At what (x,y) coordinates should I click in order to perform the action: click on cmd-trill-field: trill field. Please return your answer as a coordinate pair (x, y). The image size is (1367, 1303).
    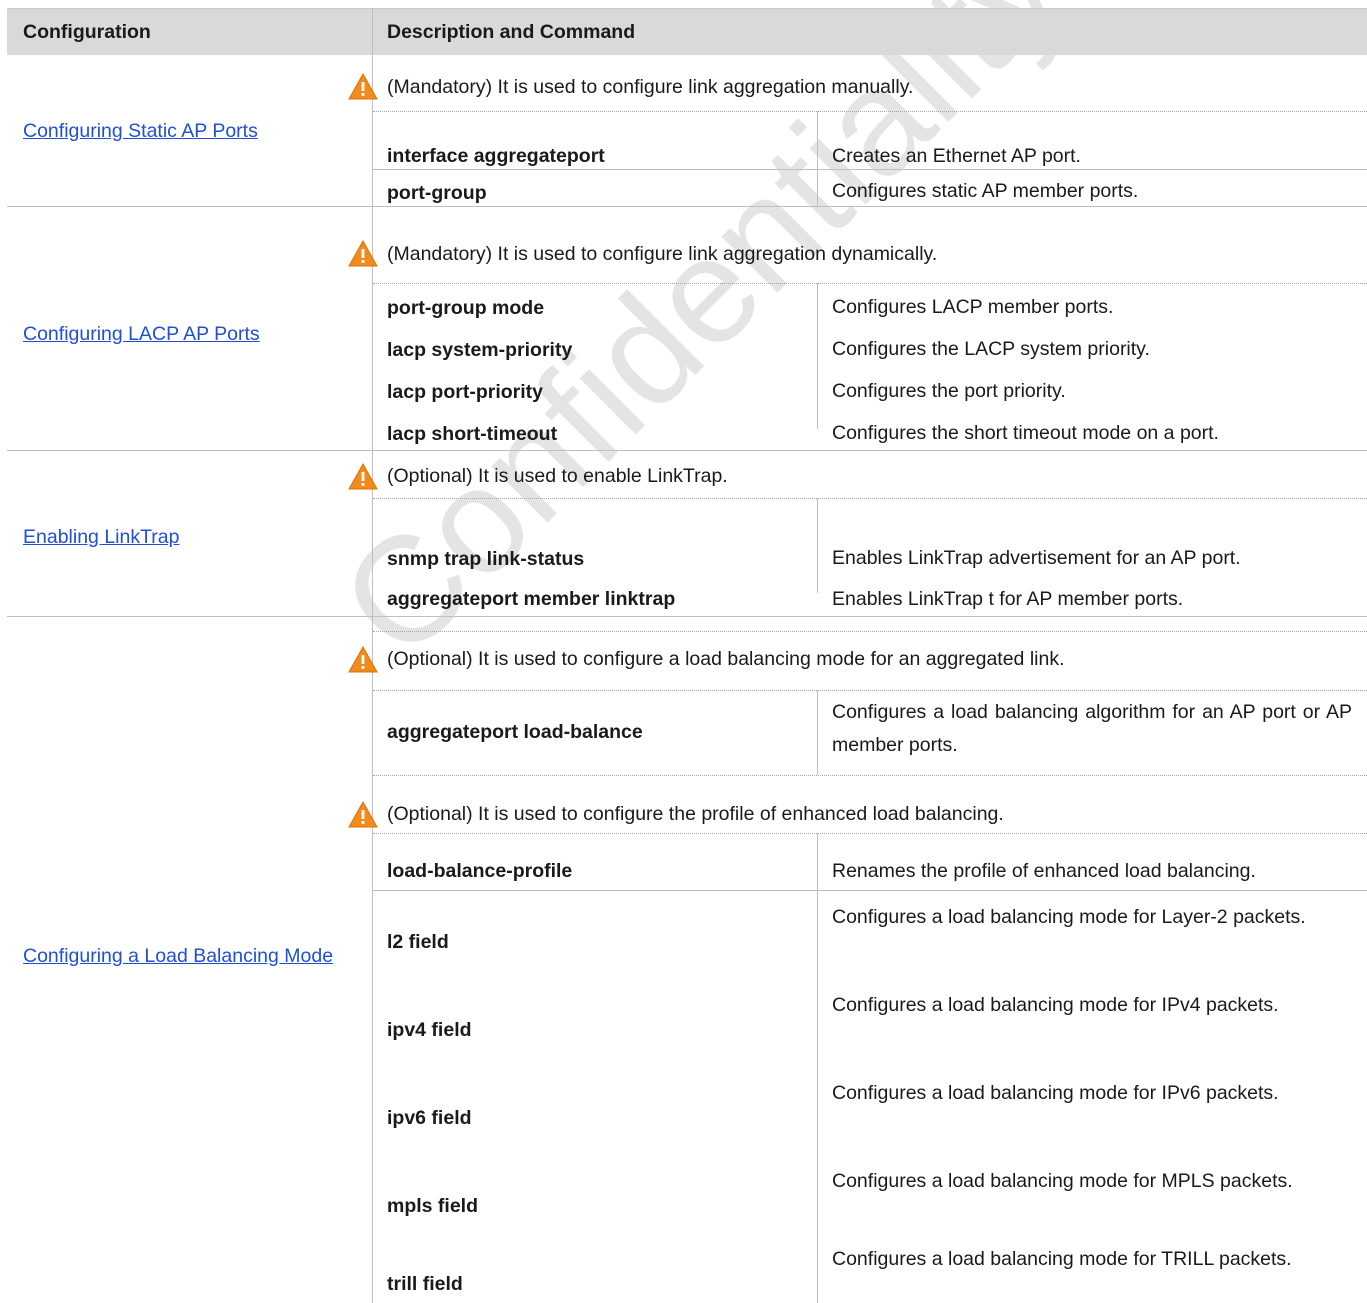
    Looking at the image, I should click on (425, 1284).